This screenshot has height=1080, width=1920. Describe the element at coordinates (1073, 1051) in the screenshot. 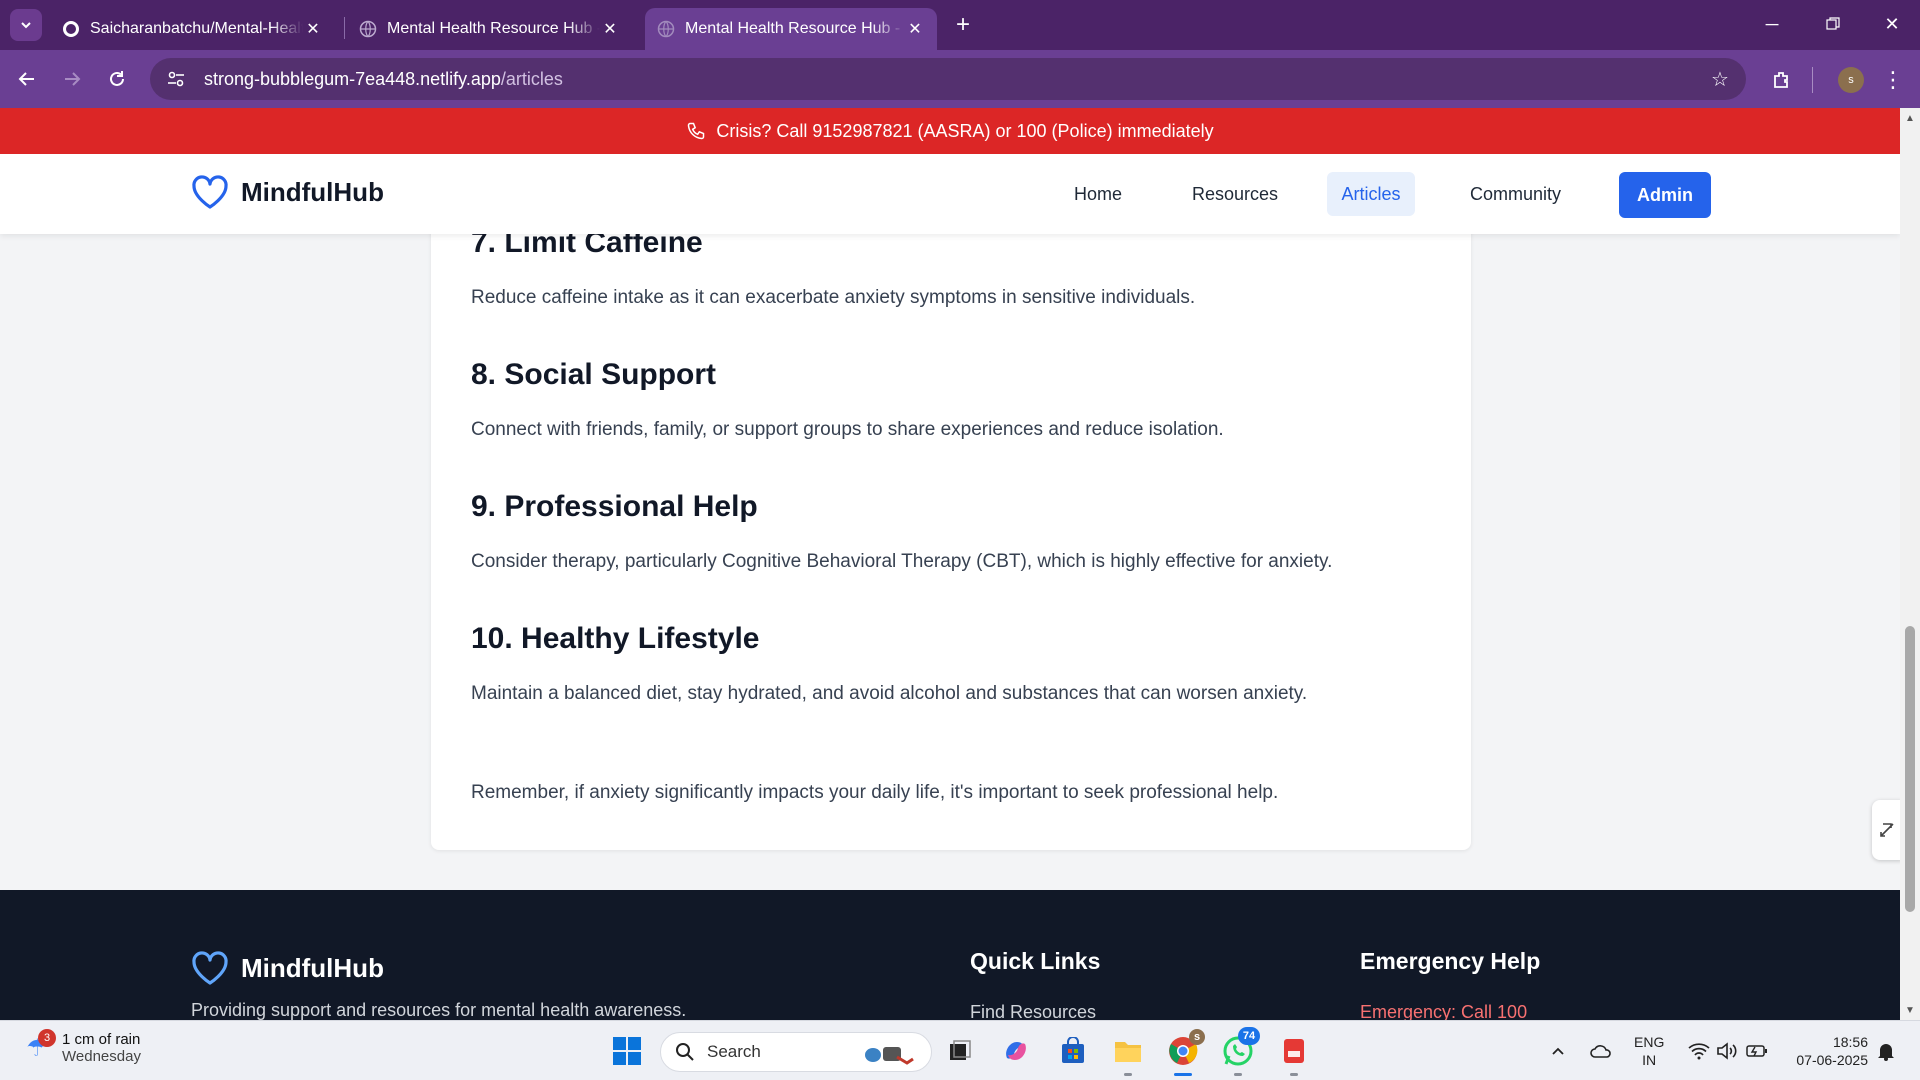

I see `microsoft-store-icon` at that location.